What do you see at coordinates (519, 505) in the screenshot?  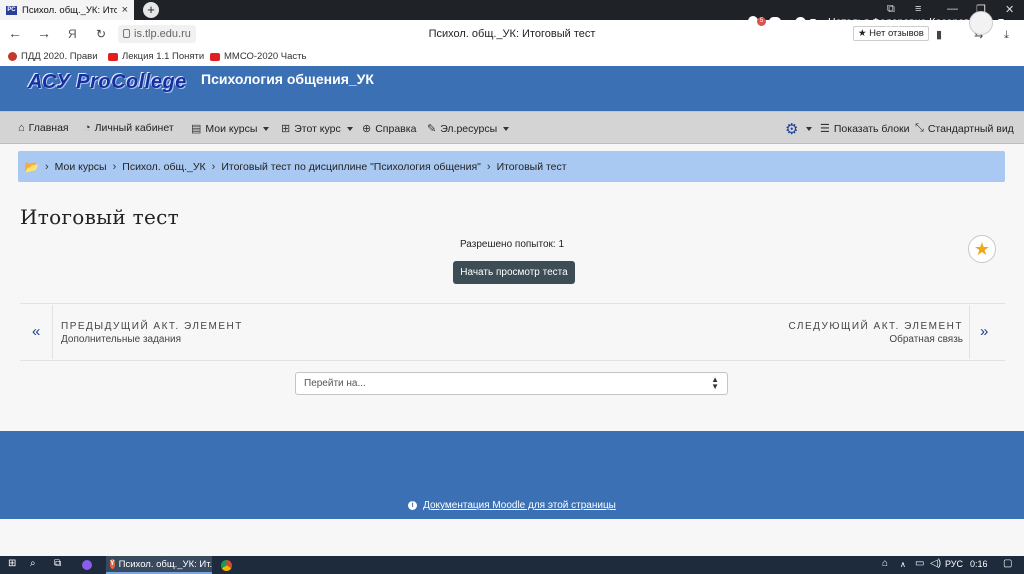 I see `moodle-docs-label: Документация Moodle для этой страницы` at bounding box center [519, 505].